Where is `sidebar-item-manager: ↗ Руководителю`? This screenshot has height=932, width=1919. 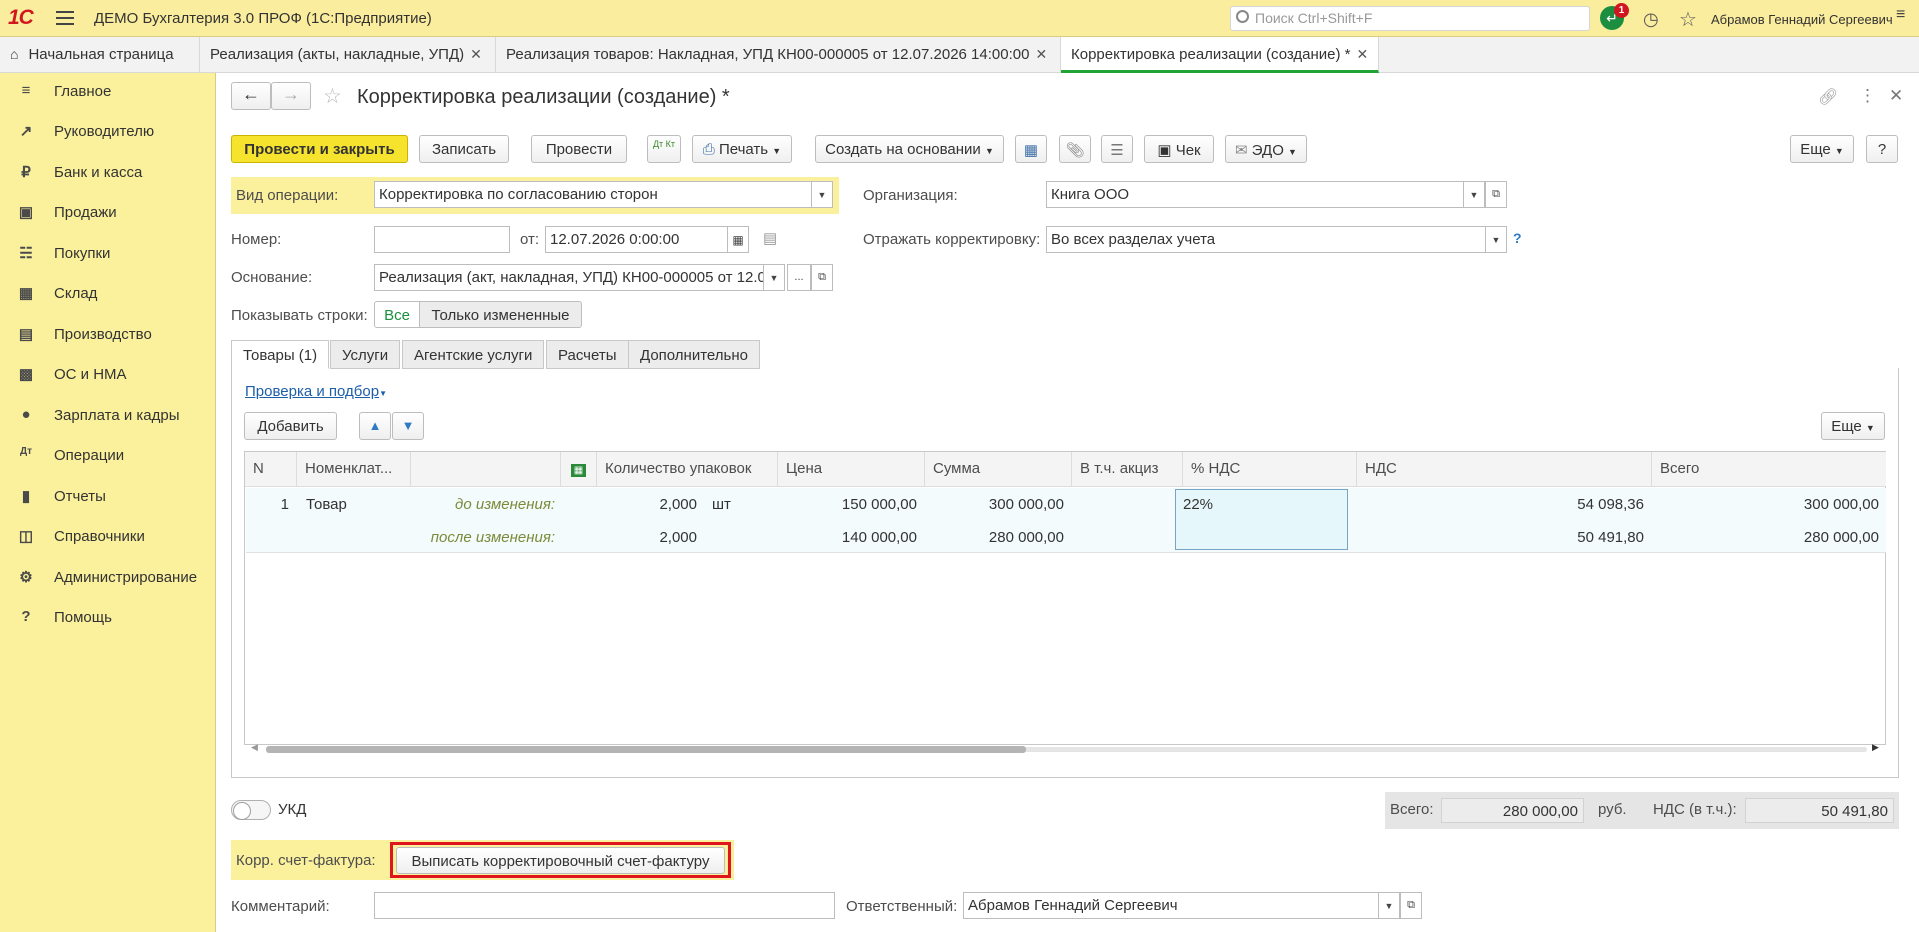
sidebar-item-manager: ↗ Руководителю is located at coordinates (108, 131).